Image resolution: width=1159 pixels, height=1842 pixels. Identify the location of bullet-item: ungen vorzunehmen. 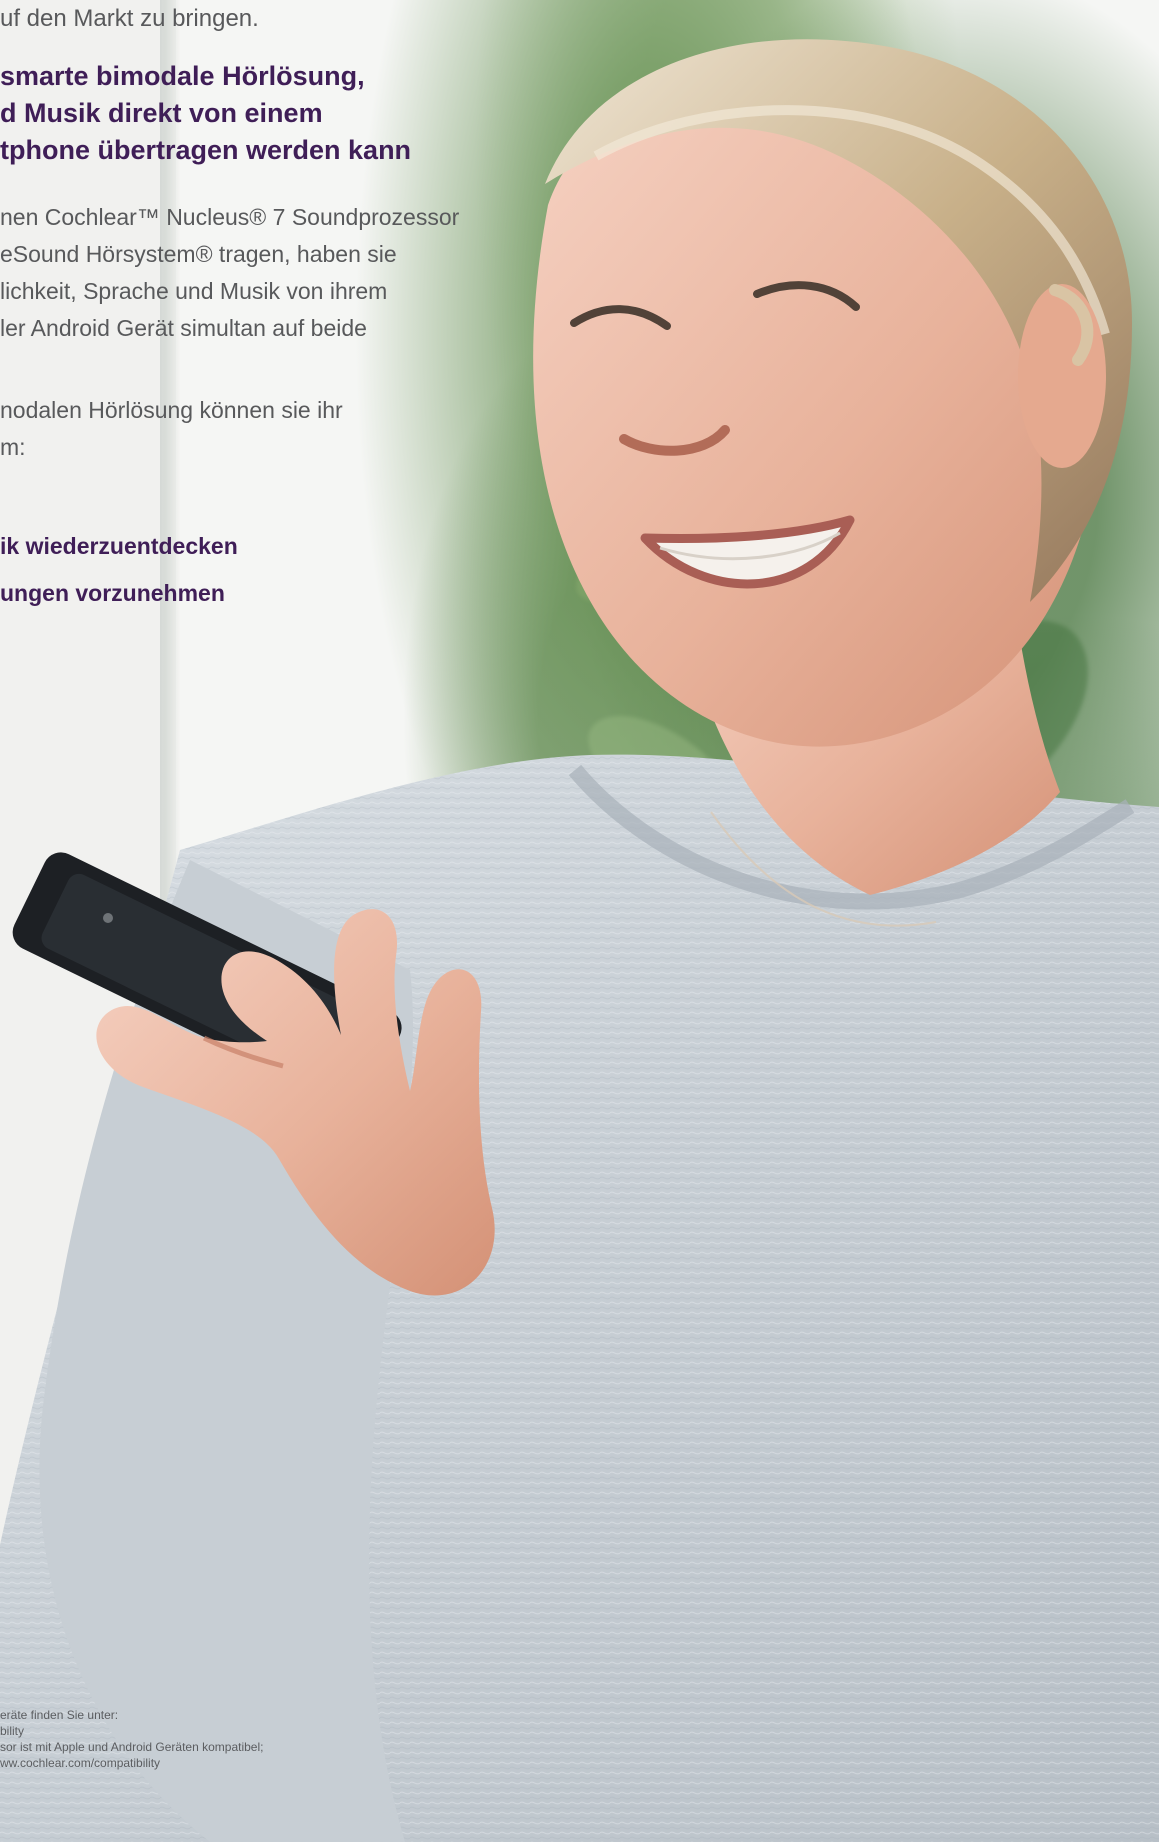
(112, 593).